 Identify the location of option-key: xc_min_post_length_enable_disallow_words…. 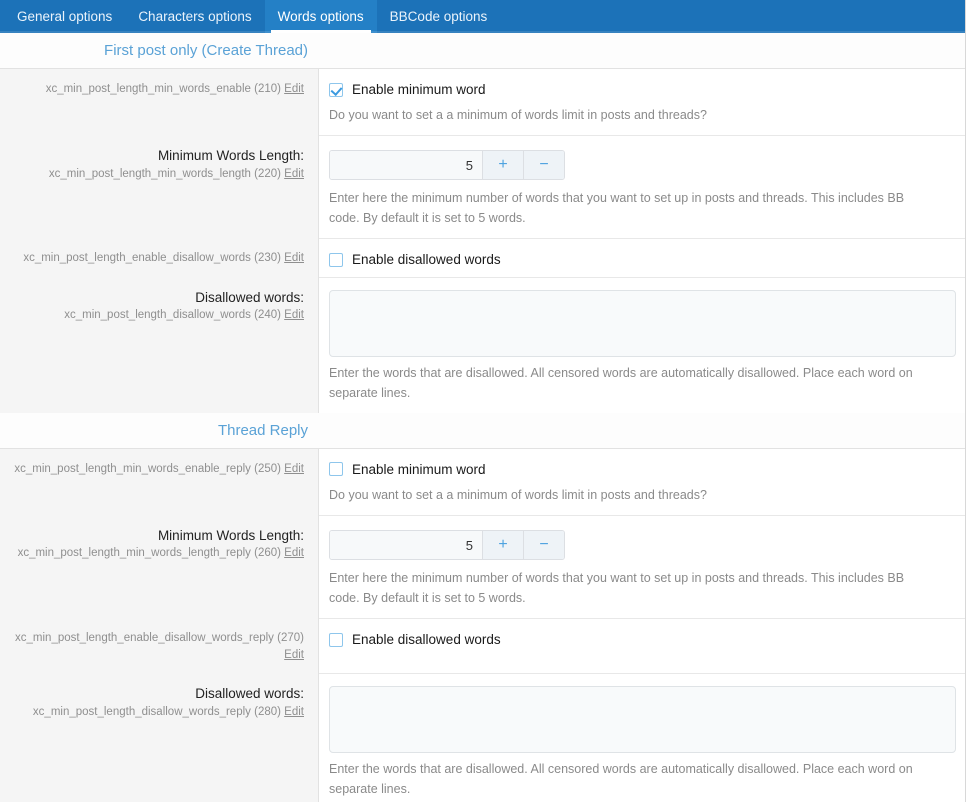
(144, 638).